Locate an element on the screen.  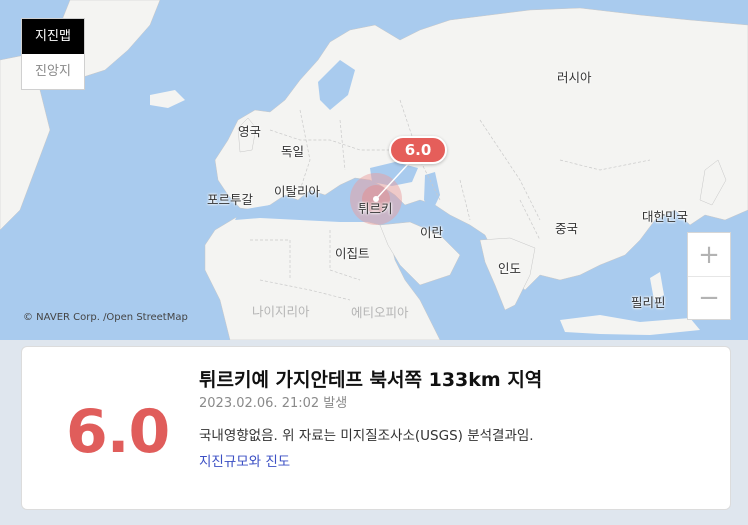
map-label-china: 중국 is located at coordinates (567, 228).